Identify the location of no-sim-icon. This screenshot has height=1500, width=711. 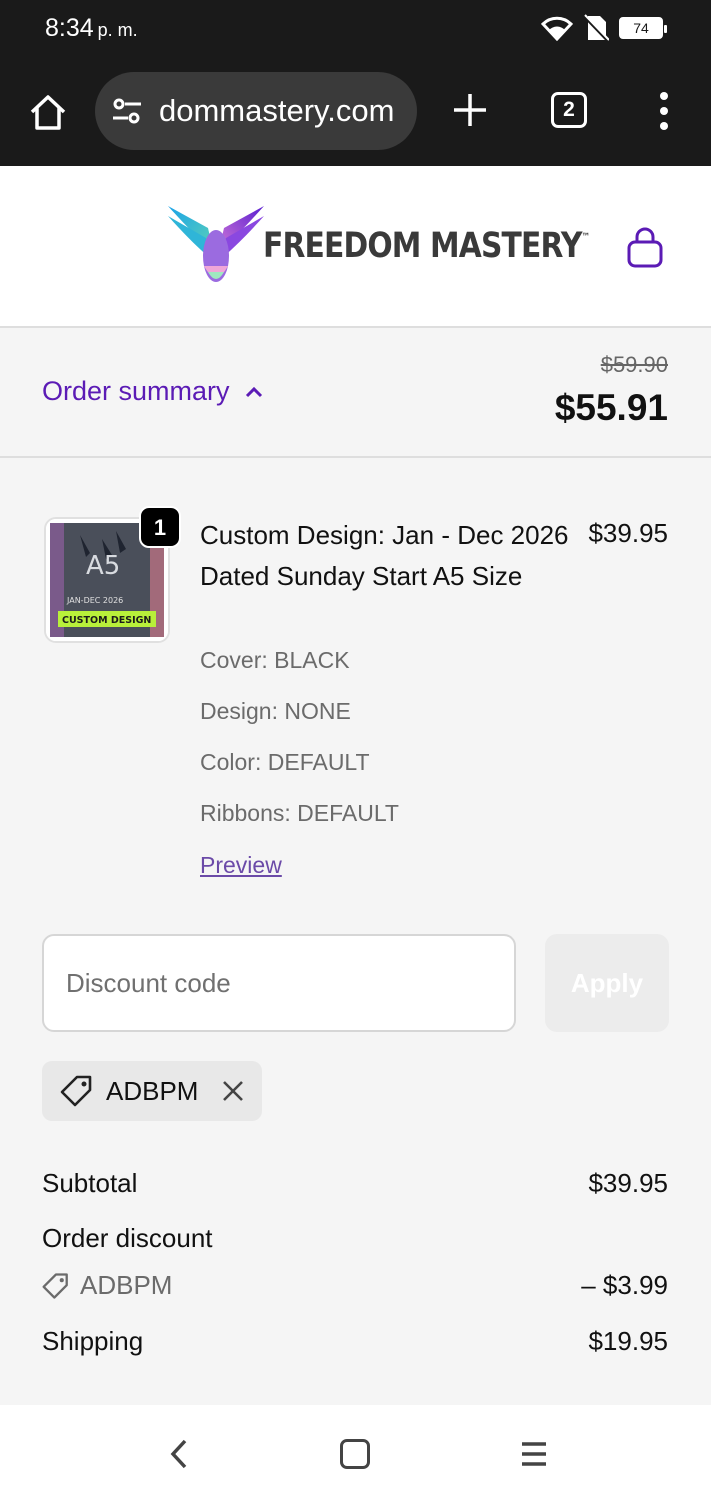
(596, 28).